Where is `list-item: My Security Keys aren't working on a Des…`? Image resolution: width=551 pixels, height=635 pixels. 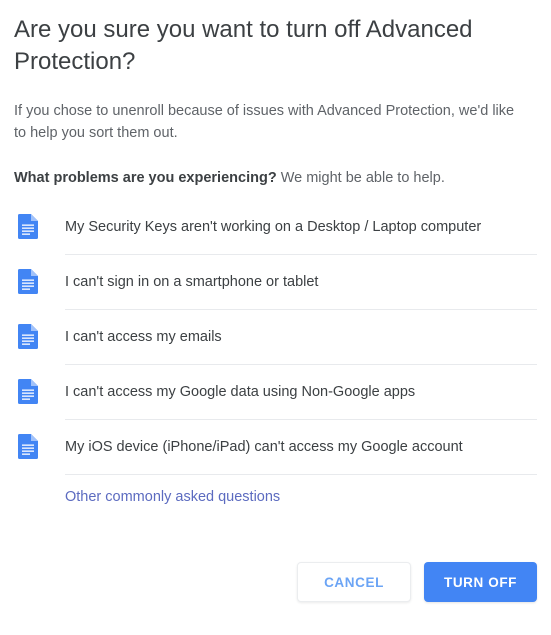
list-item: My Security Keys aren't working on a Des… is located at coordinates (275, 226).